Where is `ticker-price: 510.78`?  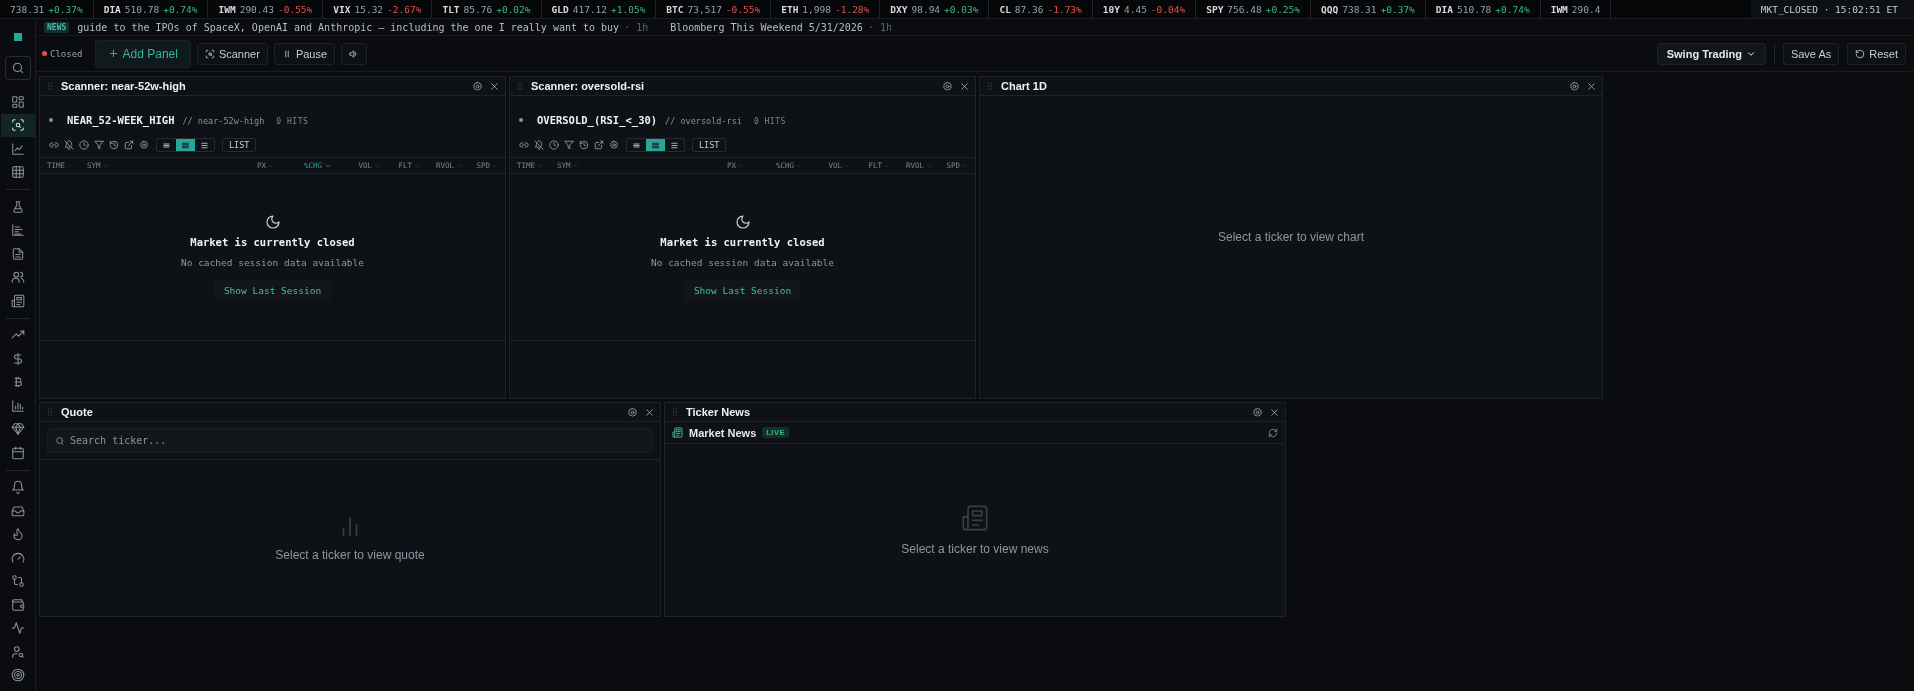 ticker-price: 510.78 is located at coordinates (142, 9).